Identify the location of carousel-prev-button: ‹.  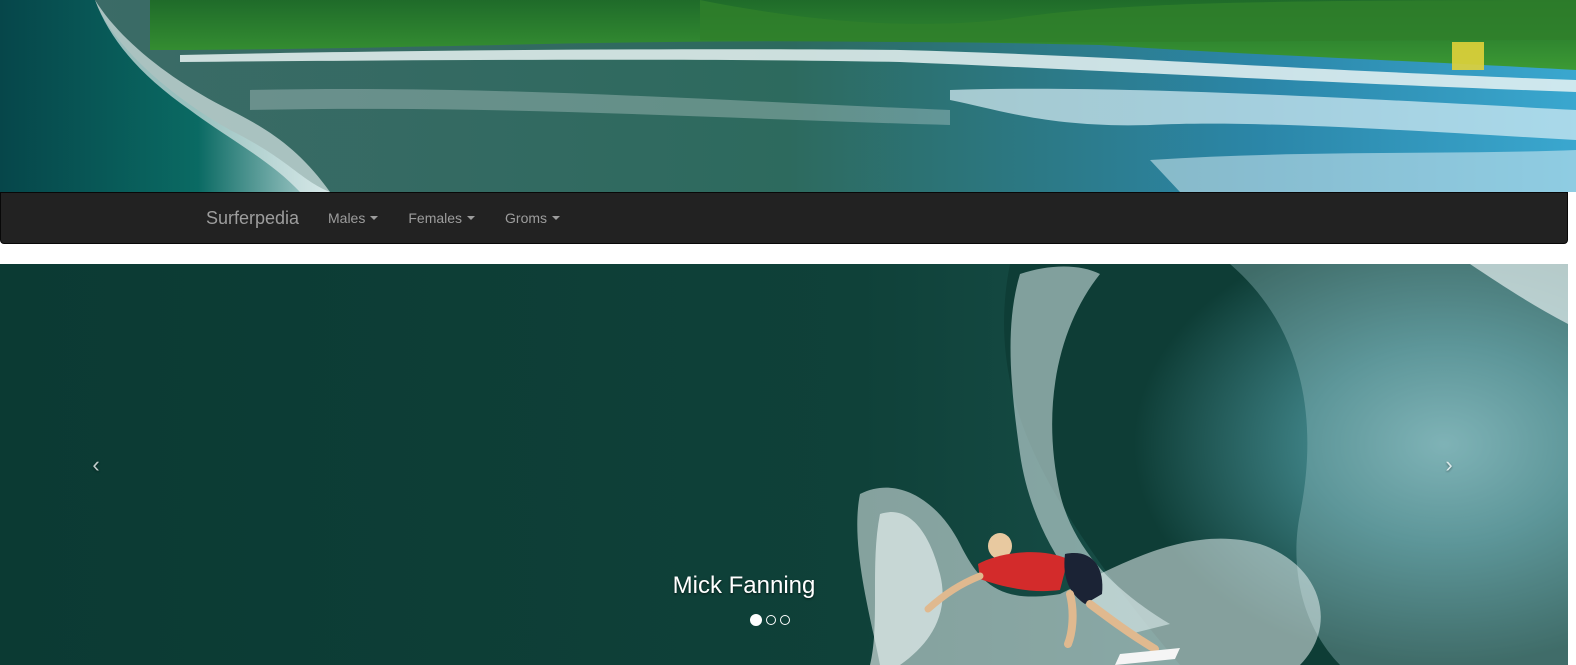
(96, 465).